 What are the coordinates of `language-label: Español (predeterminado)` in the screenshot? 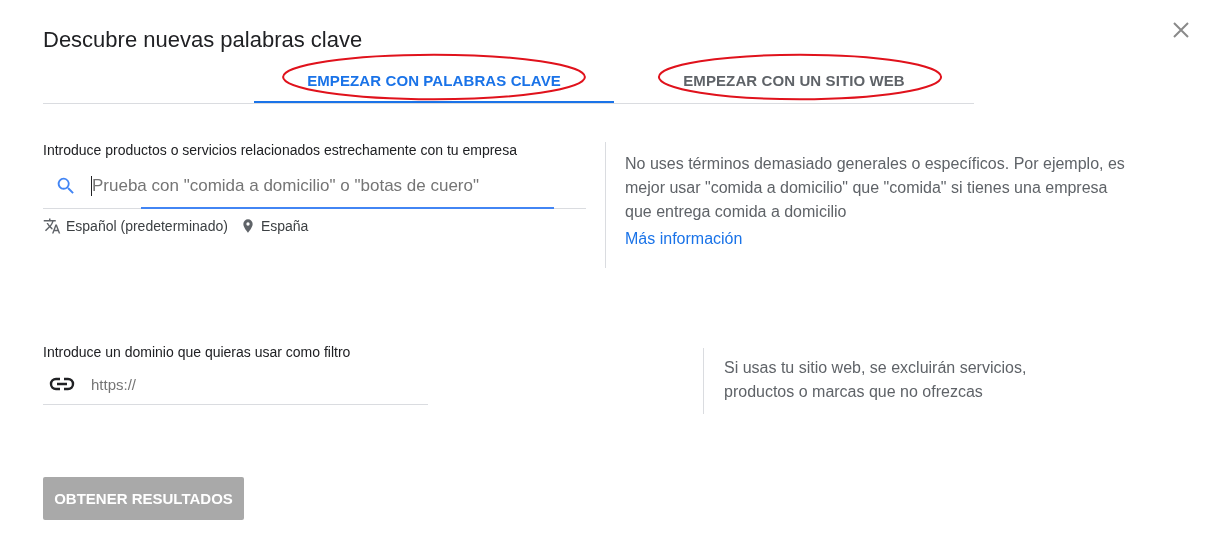 It's located at (147, 226).